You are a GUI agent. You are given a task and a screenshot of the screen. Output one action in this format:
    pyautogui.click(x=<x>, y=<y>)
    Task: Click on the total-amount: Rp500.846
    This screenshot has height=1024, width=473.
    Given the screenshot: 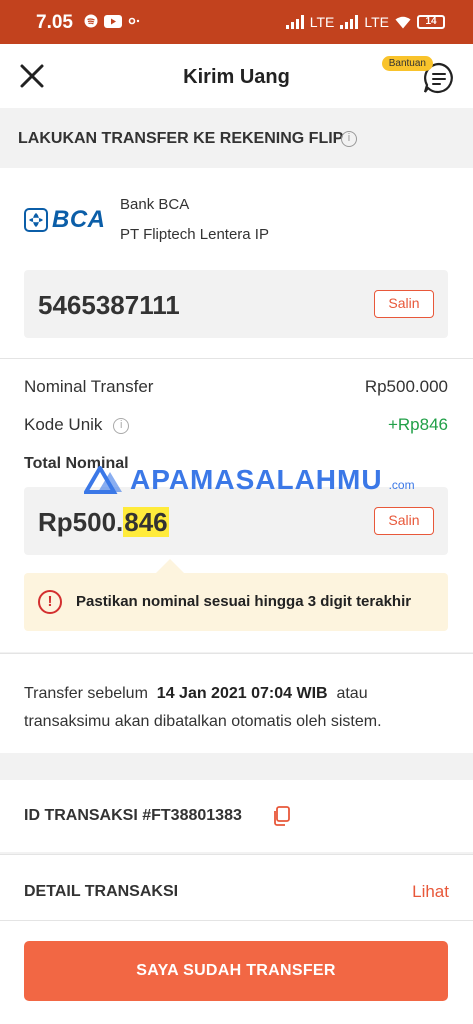 What is the action you would take?
    pyautogui.click(x=103, y=522)
    